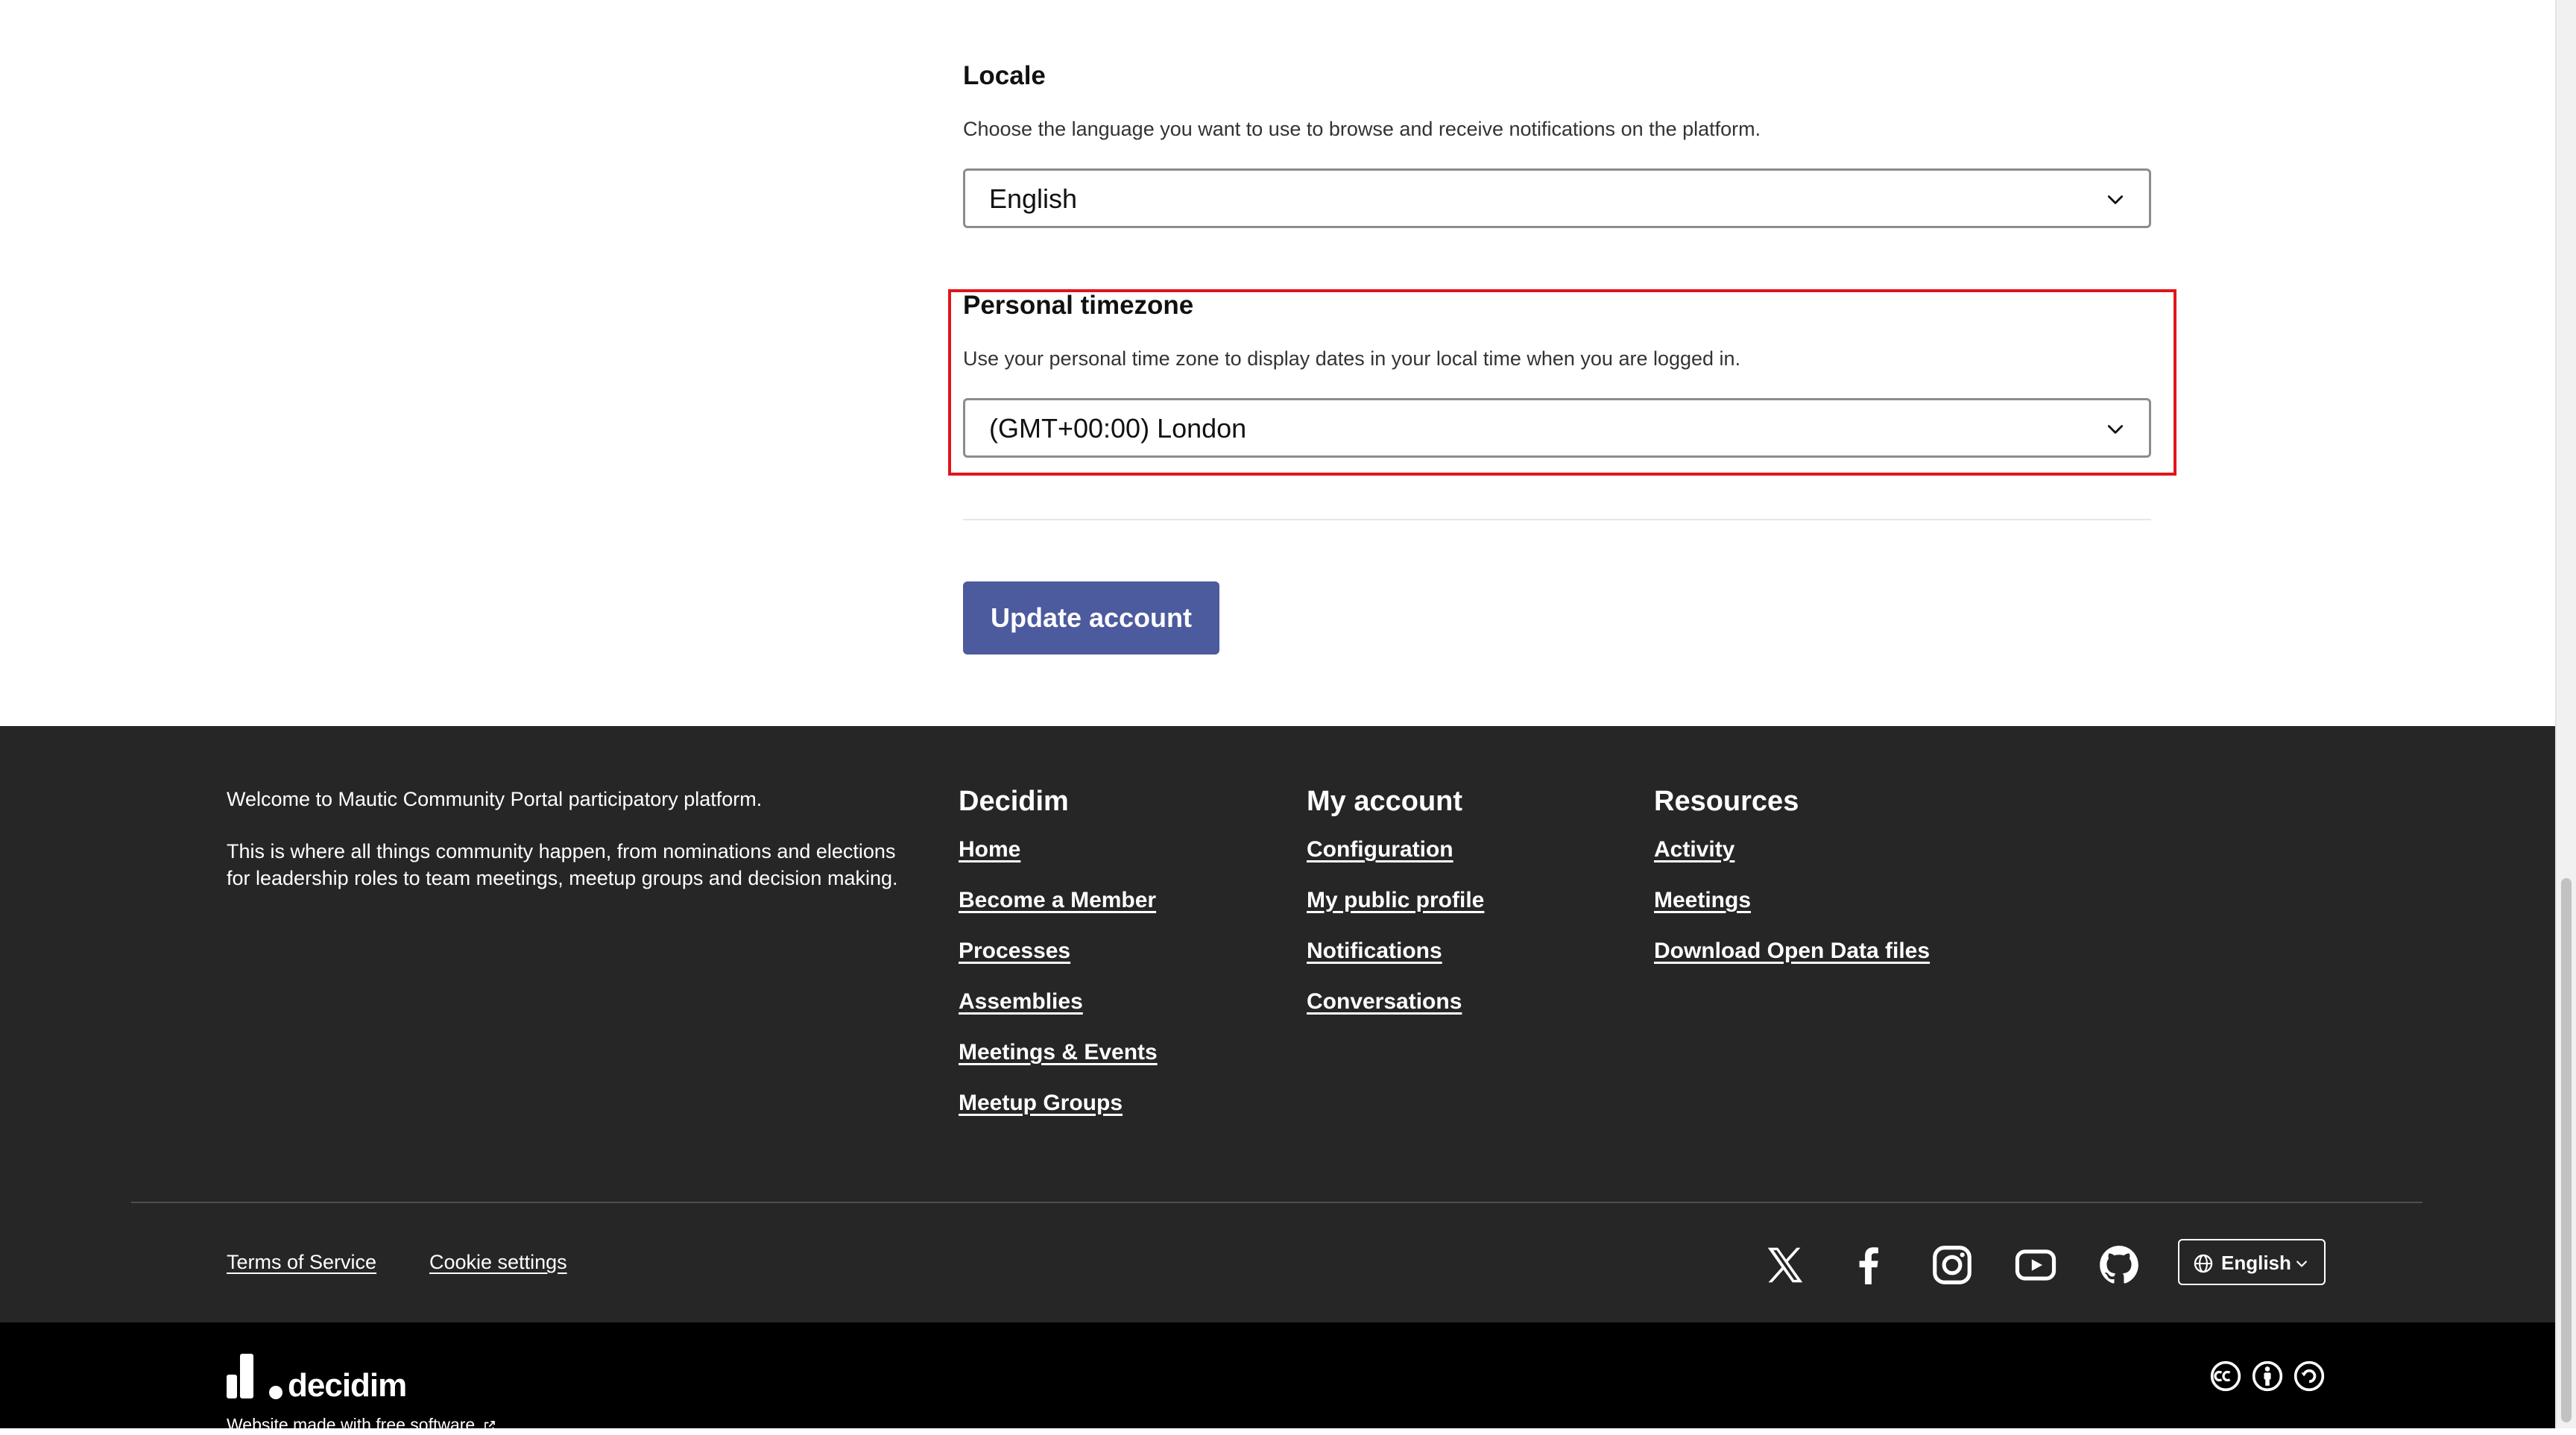  I want to click on creative-commons-icon, so click(2225, 1376).